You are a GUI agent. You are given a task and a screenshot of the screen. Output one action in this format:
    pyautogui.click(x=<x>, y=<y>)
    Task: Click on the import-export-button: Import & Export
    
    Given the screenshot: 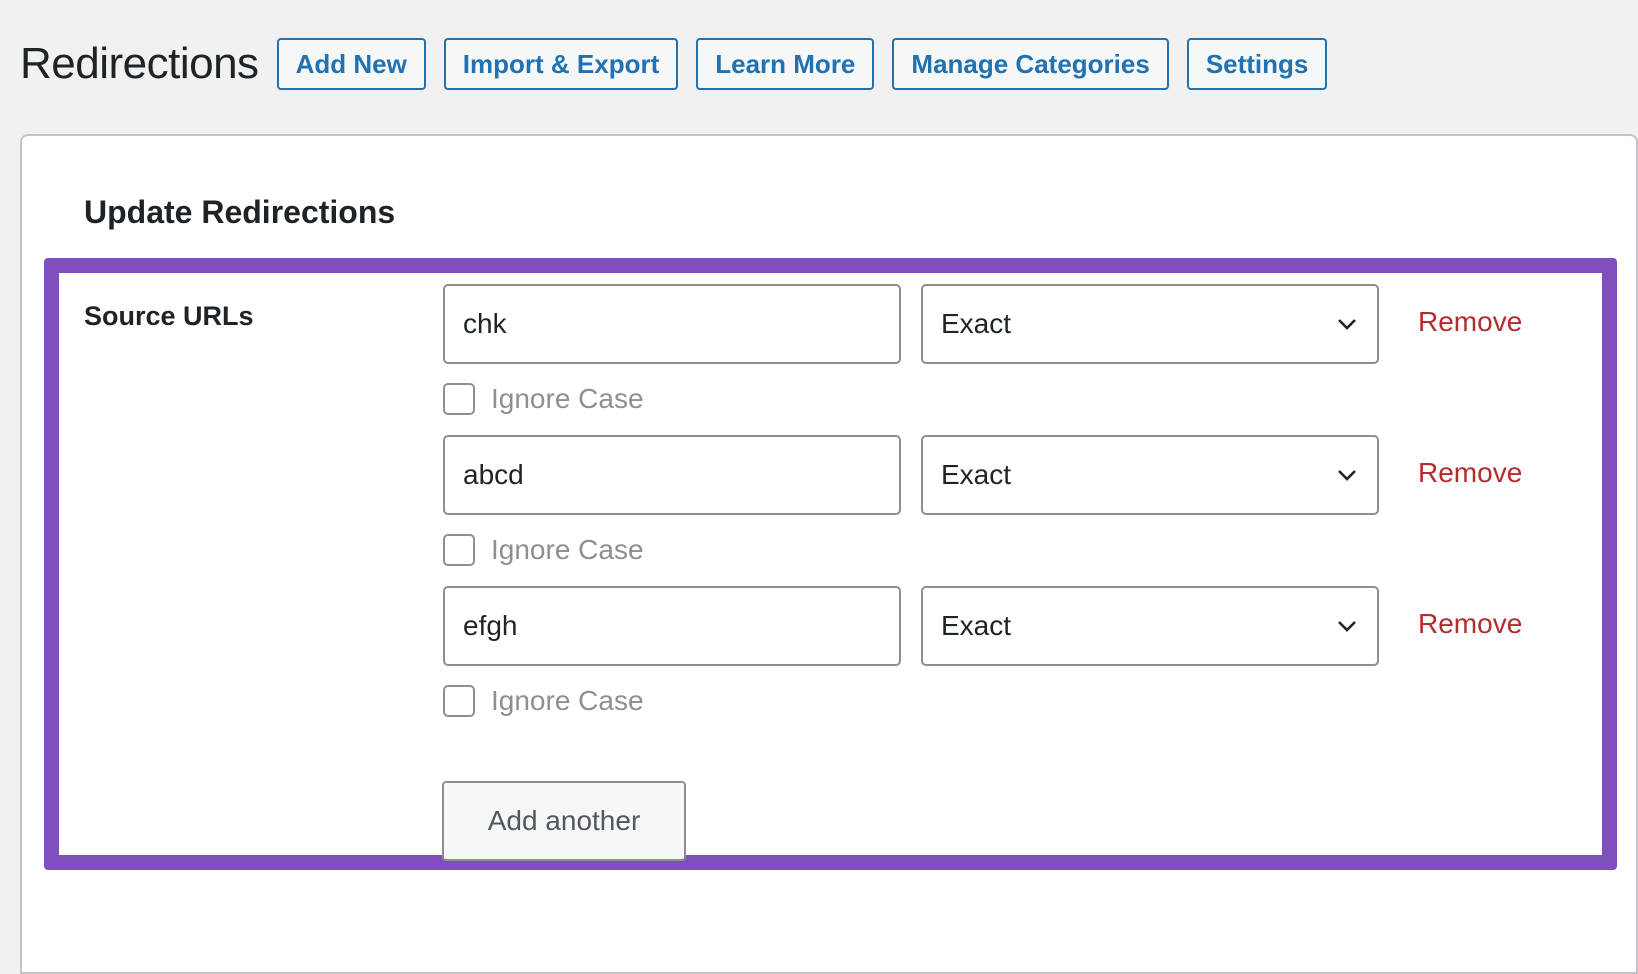 What is the action you would take?
    pyautogui.click(x=561, y=64)
    